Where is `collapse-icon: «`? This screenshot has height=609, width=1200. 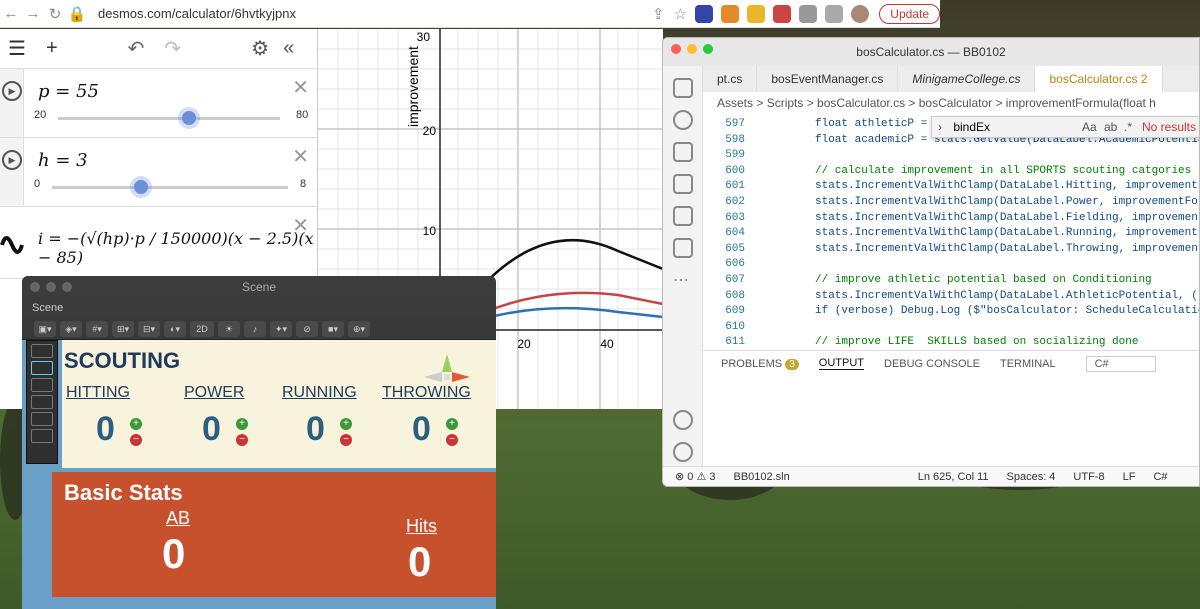
collapse-icon: « is located at coordinates (288, 48).